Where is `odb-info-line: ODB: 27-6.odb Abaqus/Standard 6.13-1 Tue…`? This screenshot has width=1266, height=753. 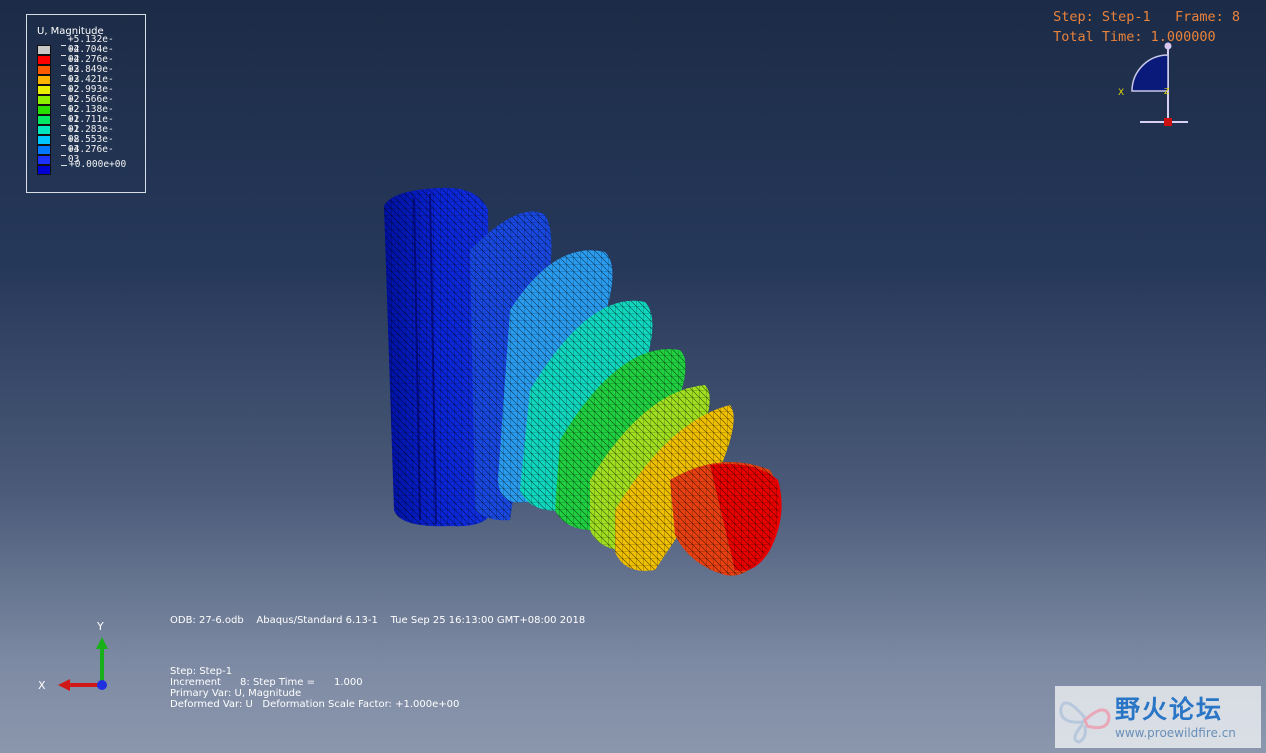 odb-info-line: ODB: 27-6.odb Abaqus/Standard 6.13-1 Tue… is located at coordinates (378, 620).